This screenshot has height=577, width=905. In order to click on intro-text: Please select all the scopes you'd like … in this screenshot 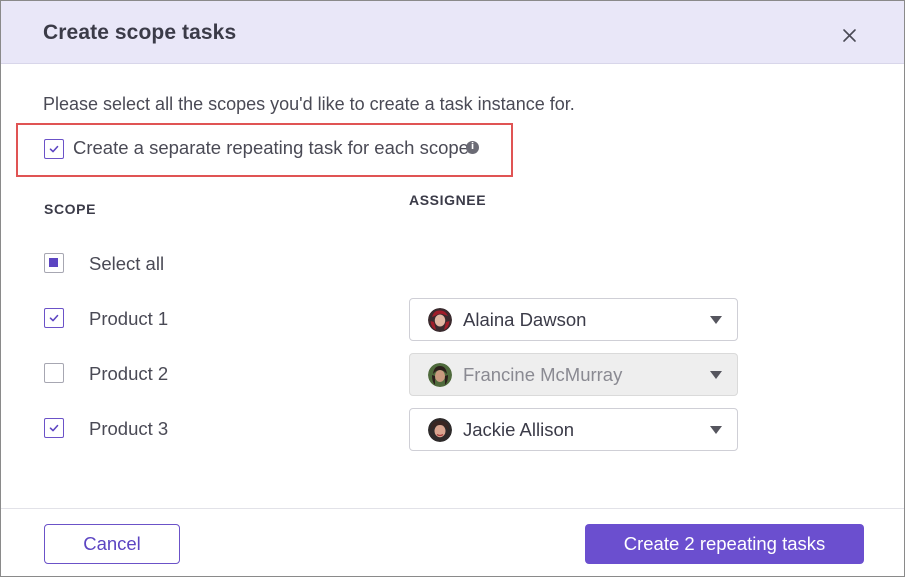, I will do `click(309, 104)`.